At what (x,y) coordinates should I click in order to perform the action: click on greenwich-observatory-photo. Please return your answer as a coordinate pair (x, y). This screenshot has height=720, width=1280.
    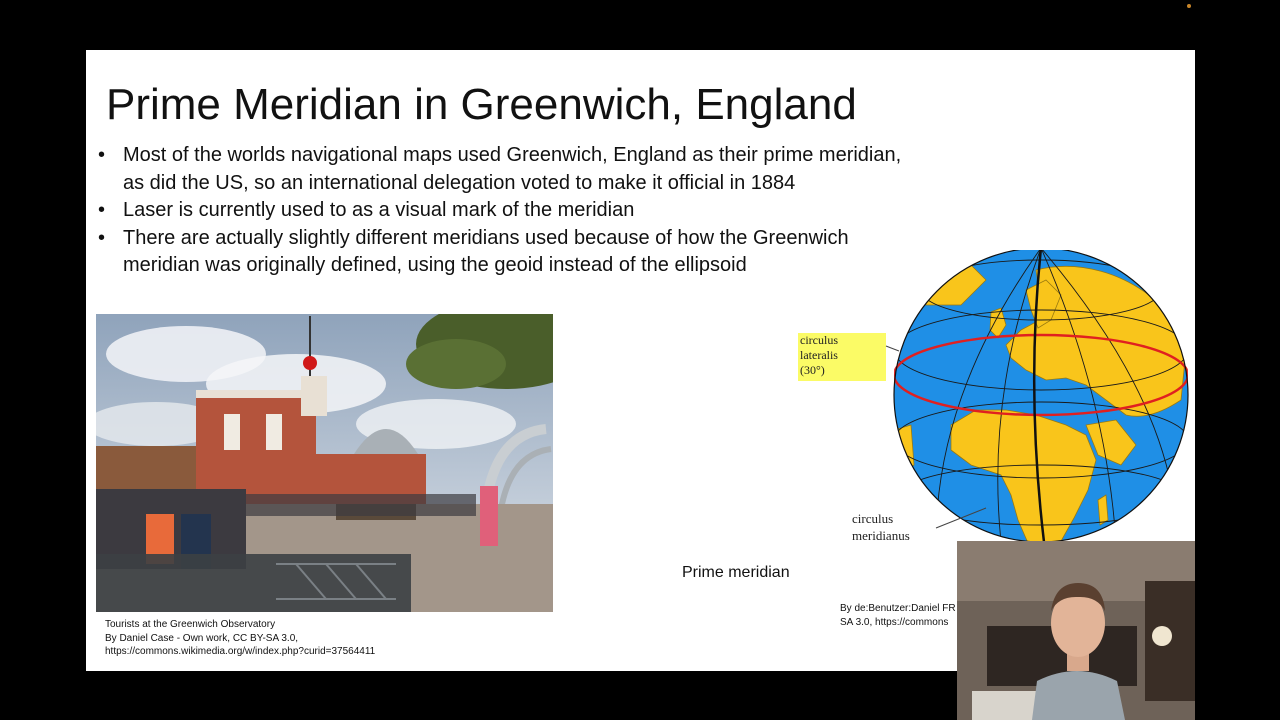
    Looking at the image, I should click on (324, 463).